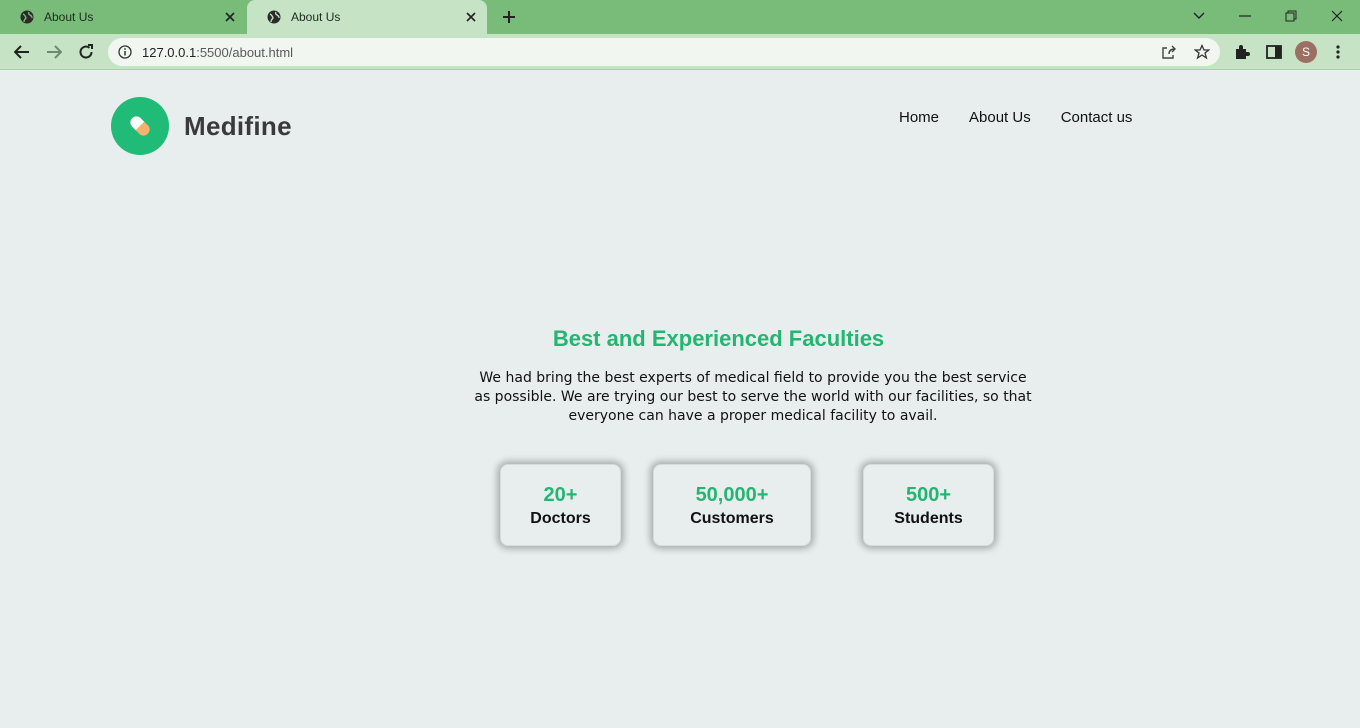 This screenshot has height=728, width=1360. Describe the element at coordinates (919, 117) in the screenshot. I see `nav-home: Home` at that location.